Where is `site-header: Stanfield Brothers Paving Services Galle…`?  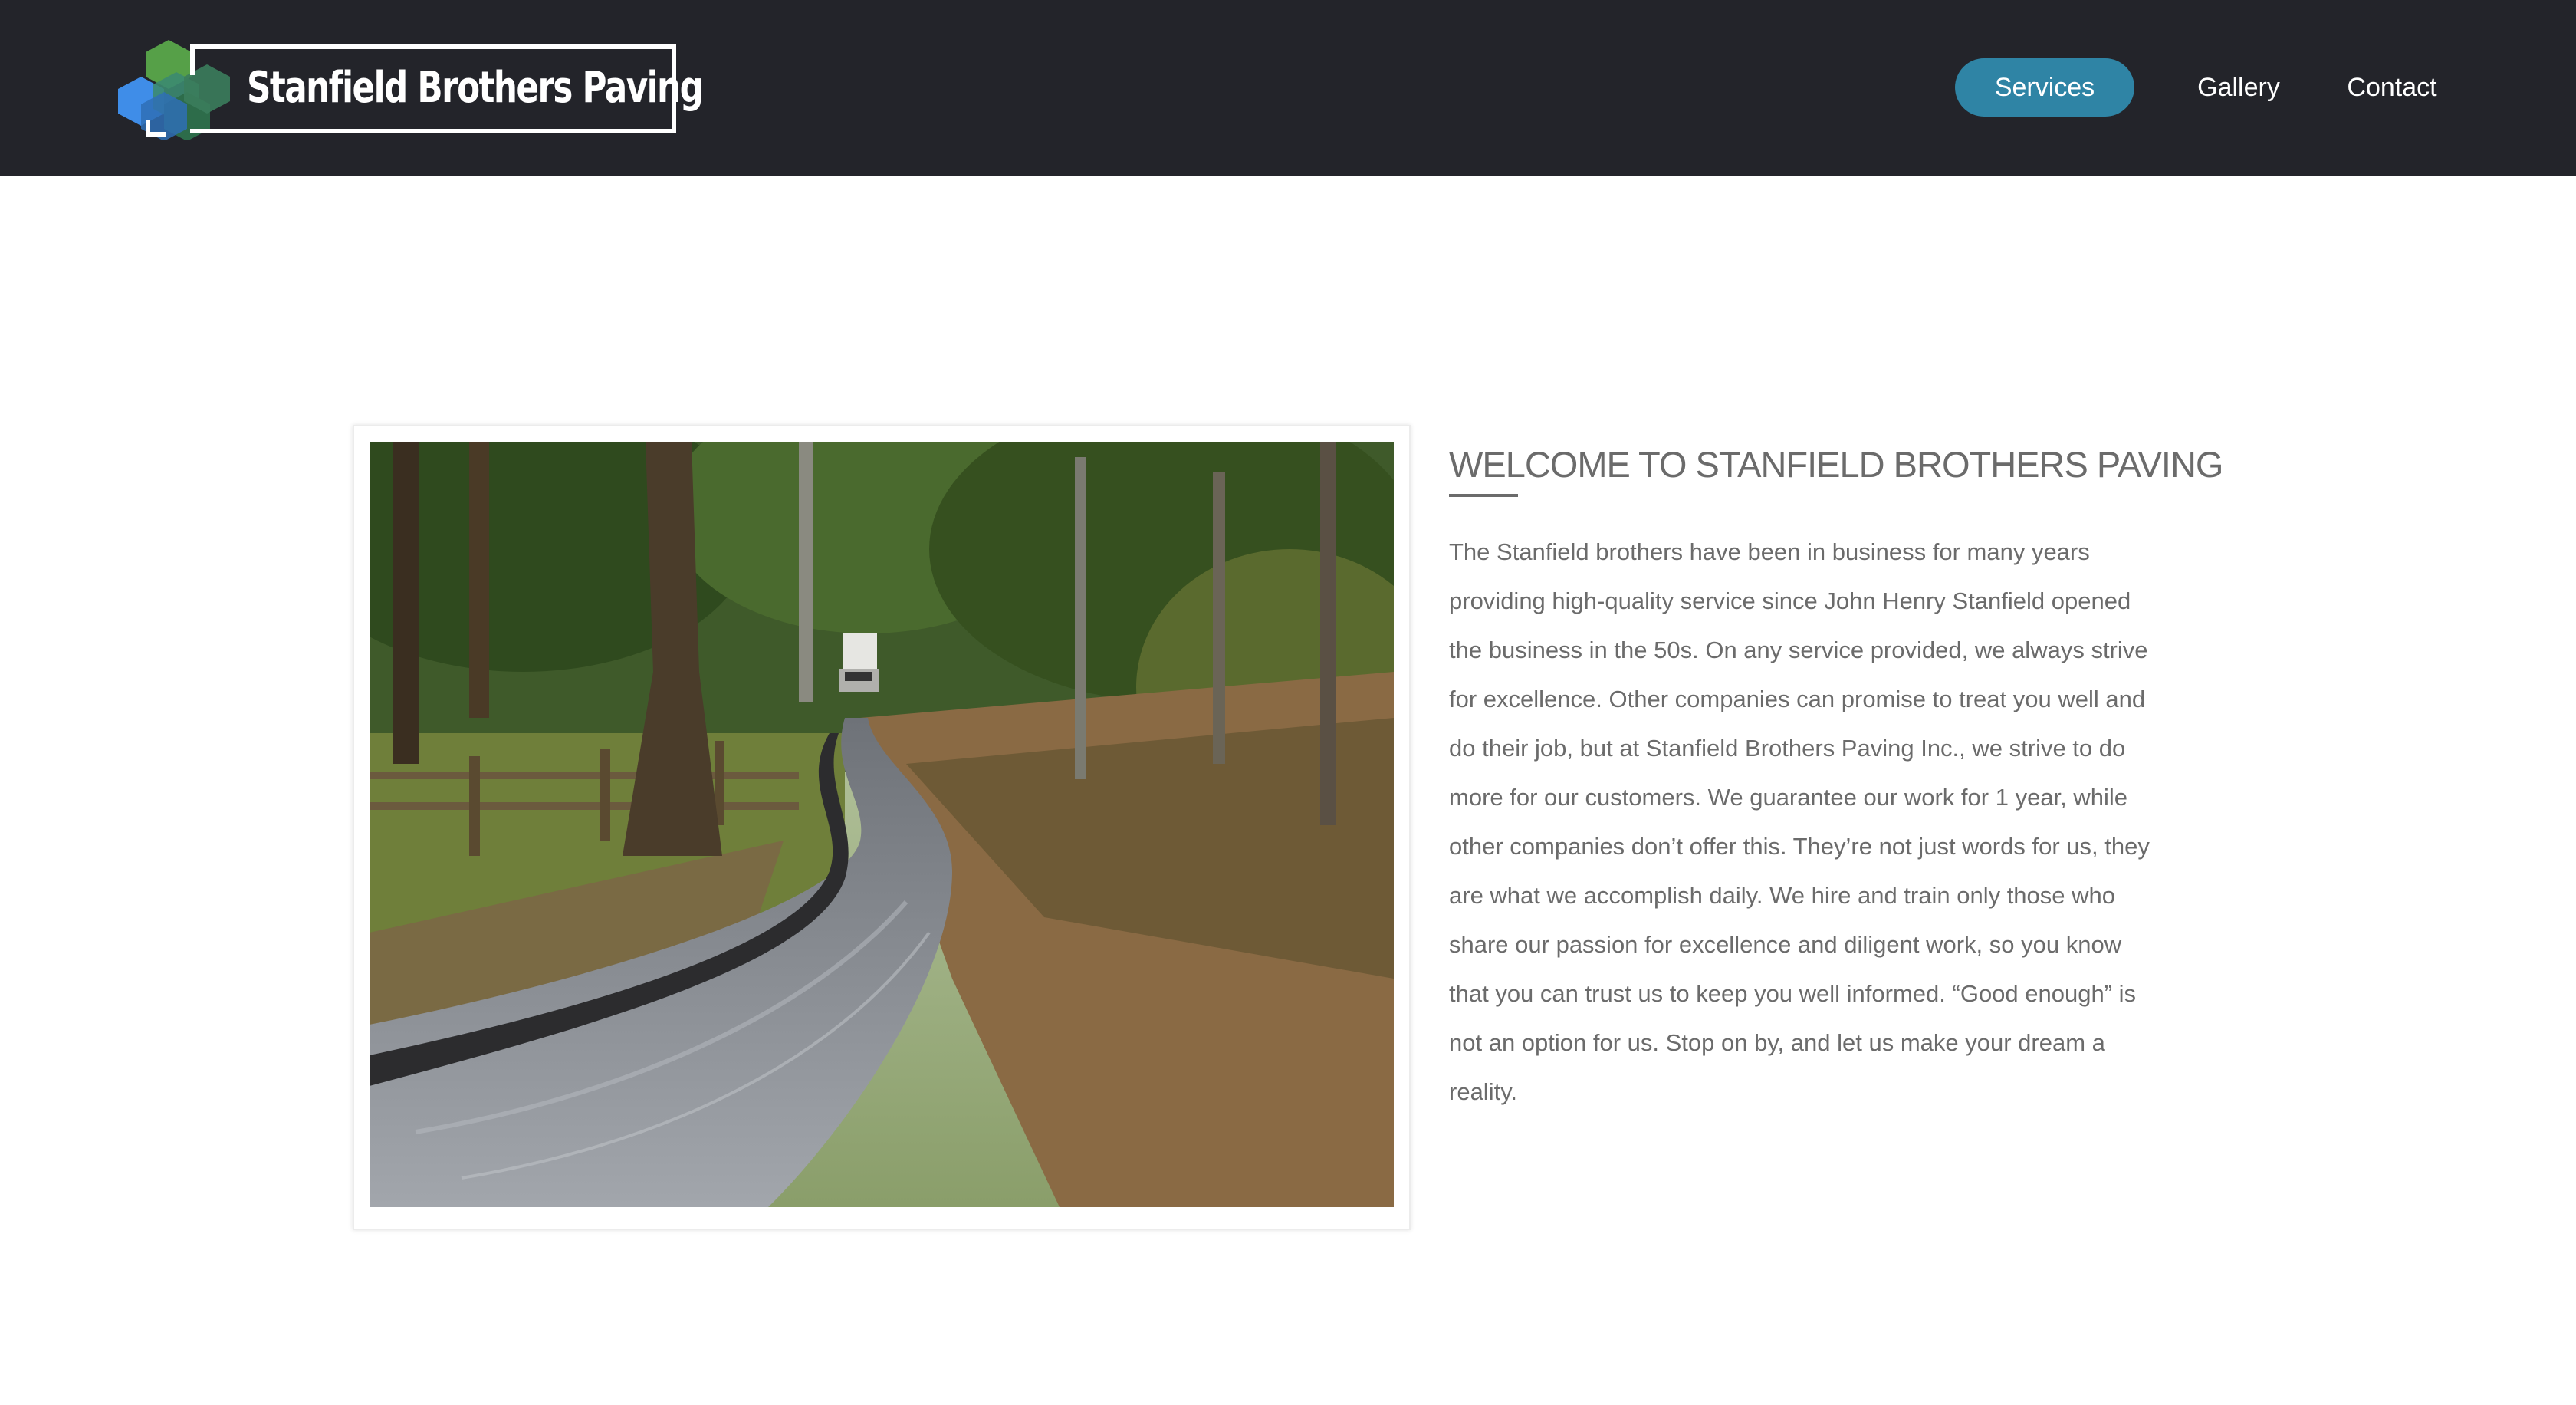 site-header: Stanfield Brothers Paving Services Galle… is located at coordinates (1288, 88).